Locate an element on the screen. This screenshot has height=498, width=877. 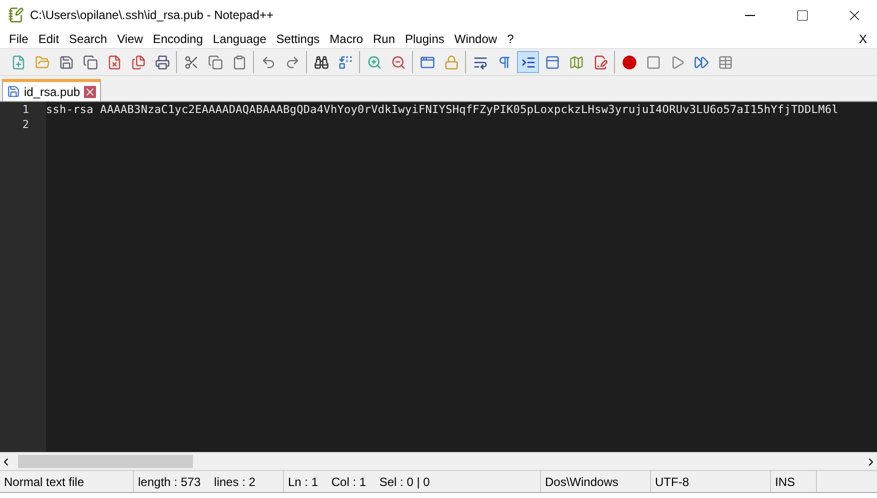
menu-item: Plugins is located at coordinates (425, 39).